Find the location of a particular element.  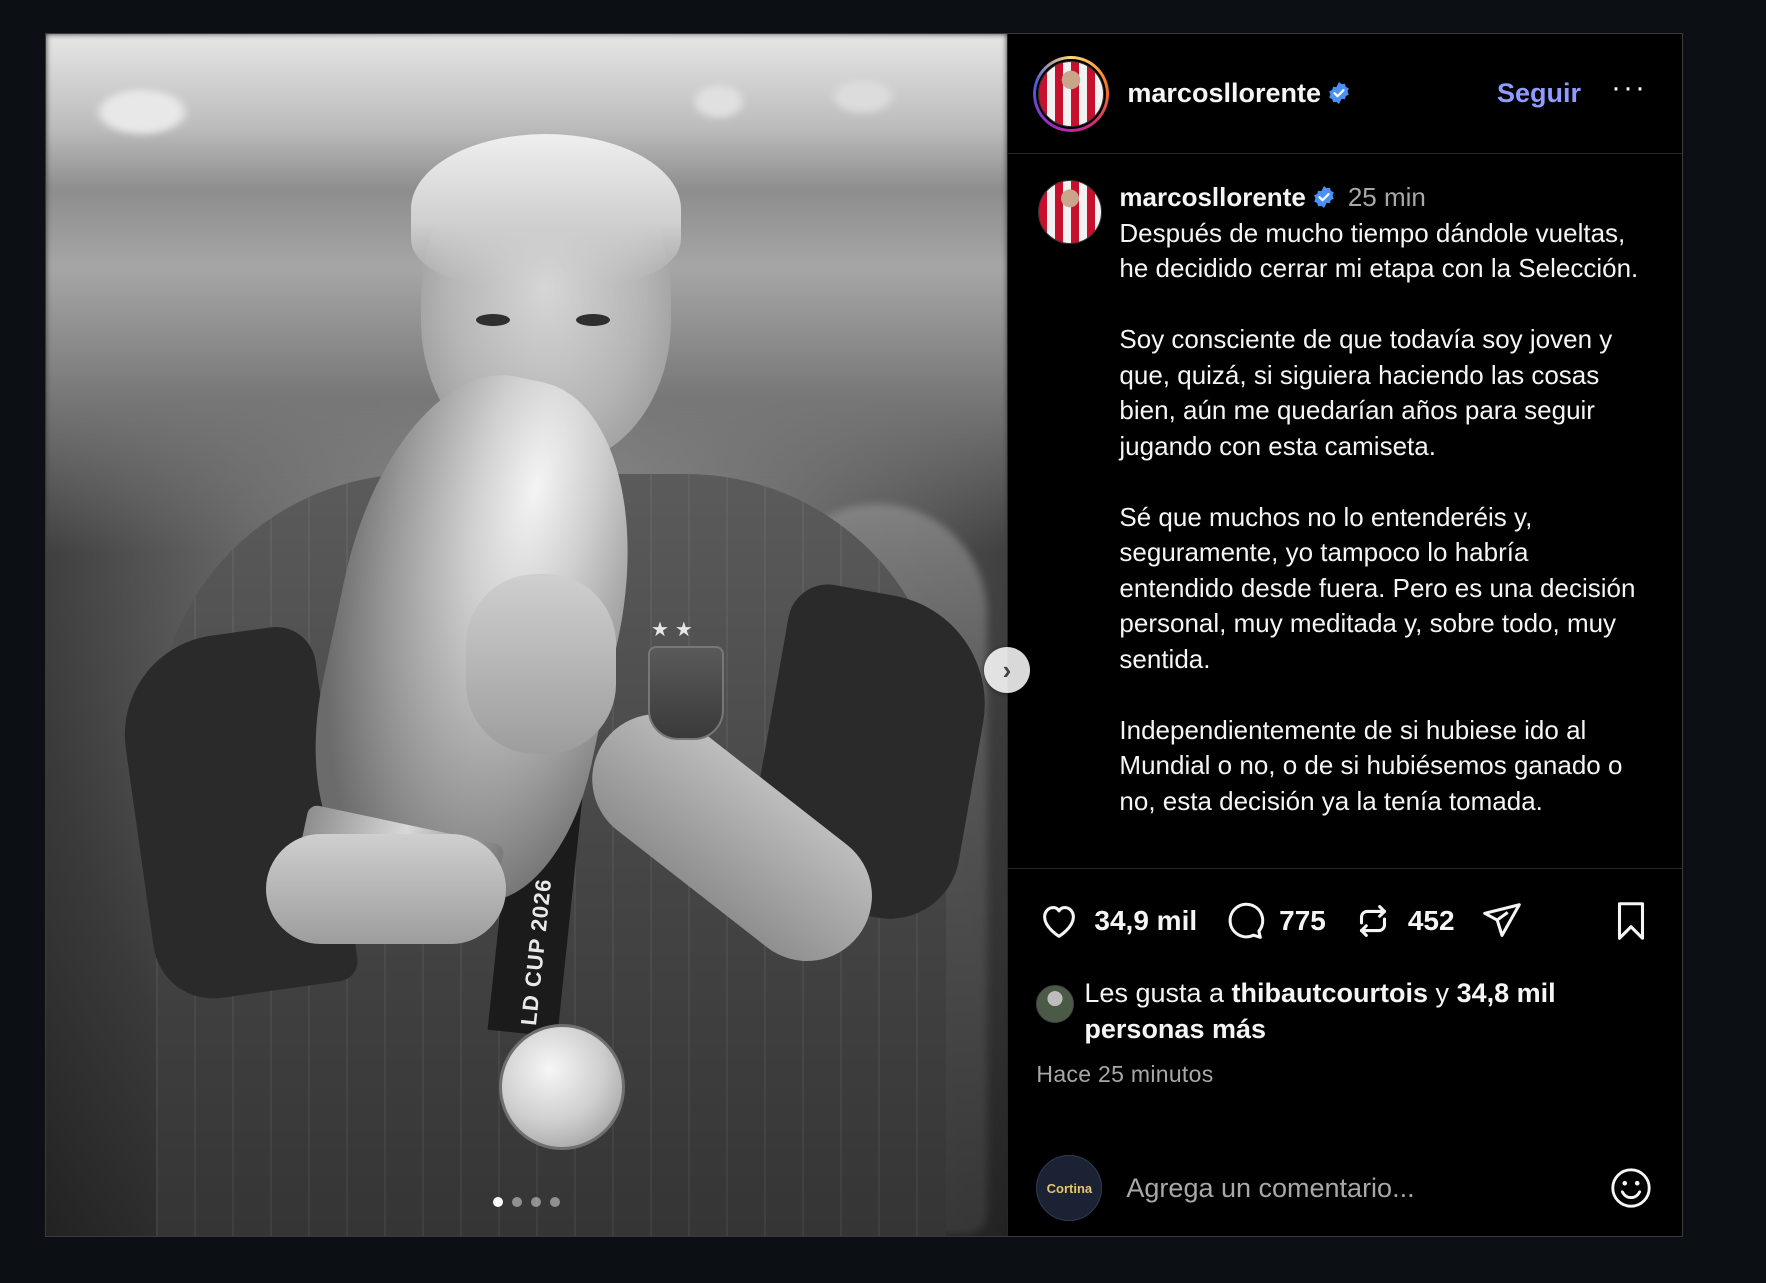

comment-icon is located at coordinates (1246, 920).